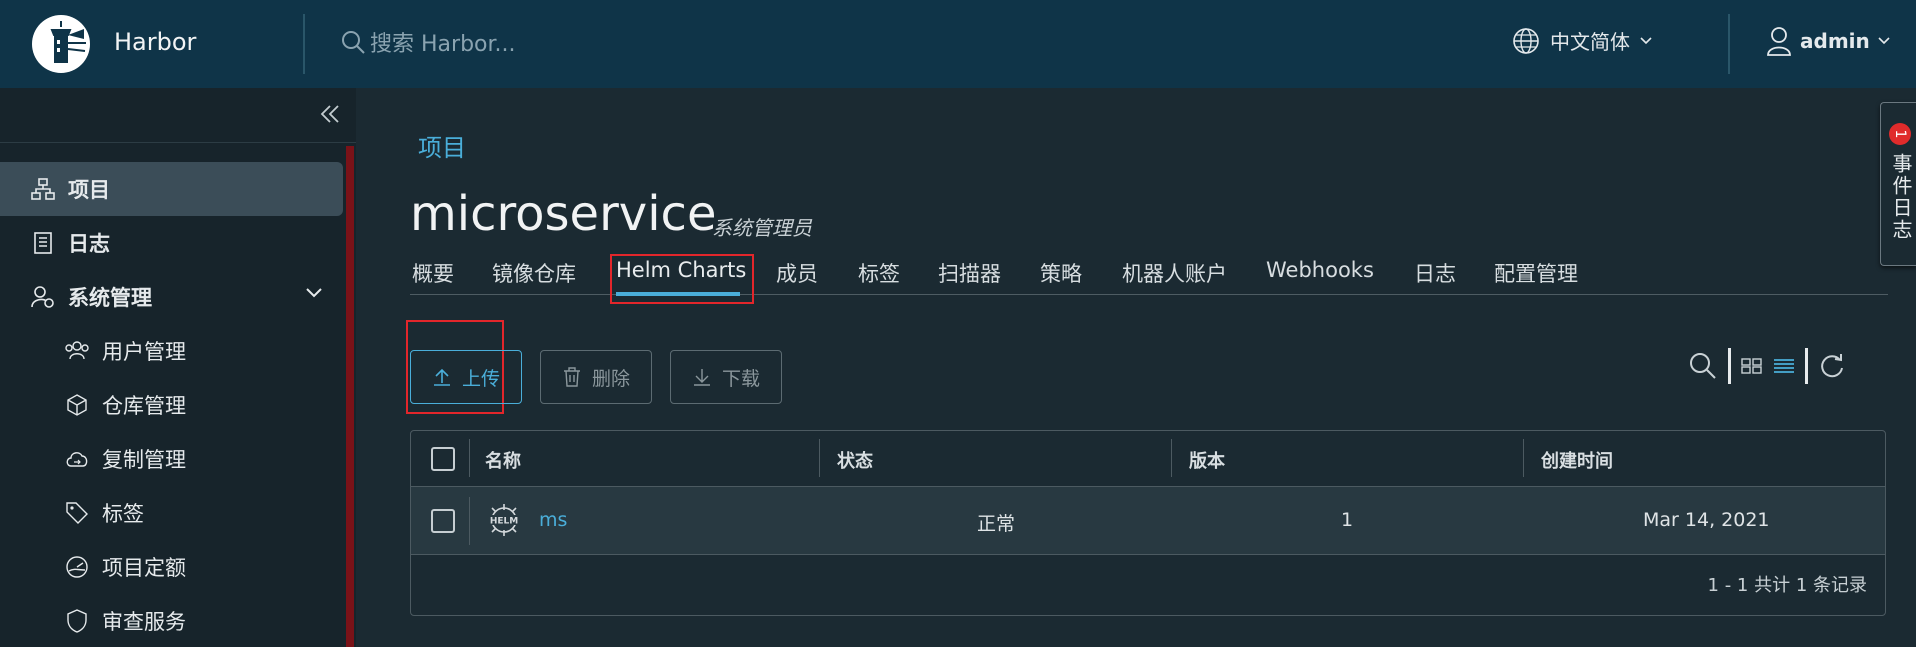 The image size is (1916, 647). I want to click on projects-icon, so click(43, 189).